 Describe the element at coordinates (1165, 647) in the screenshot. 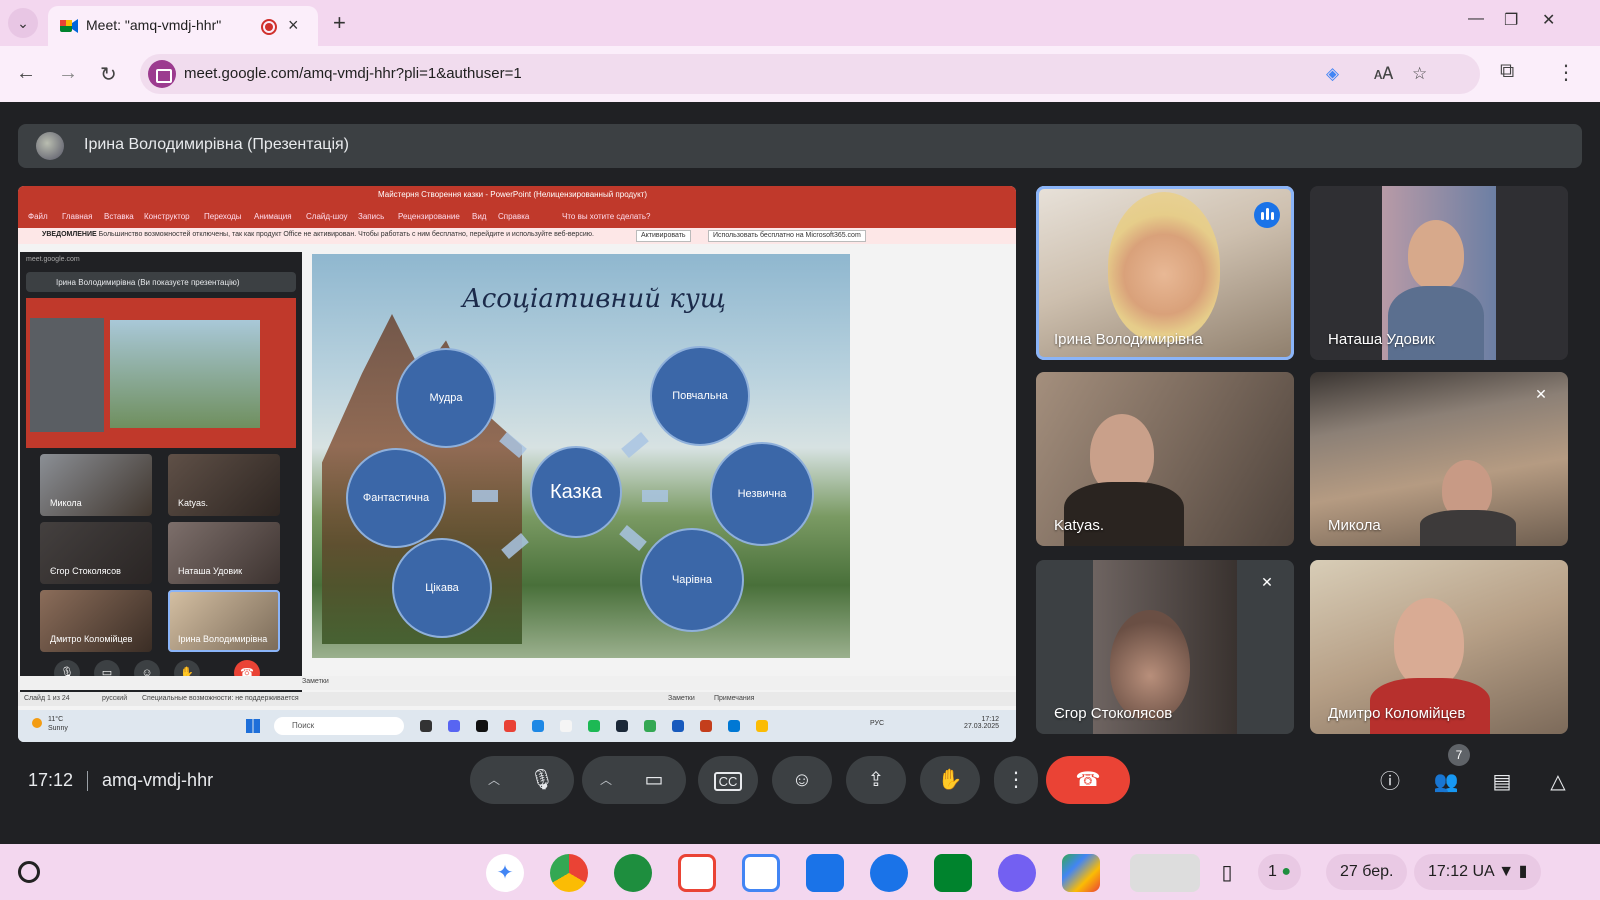

I see `participant-tile: ✕ Єгор Стоколясов` at that location.